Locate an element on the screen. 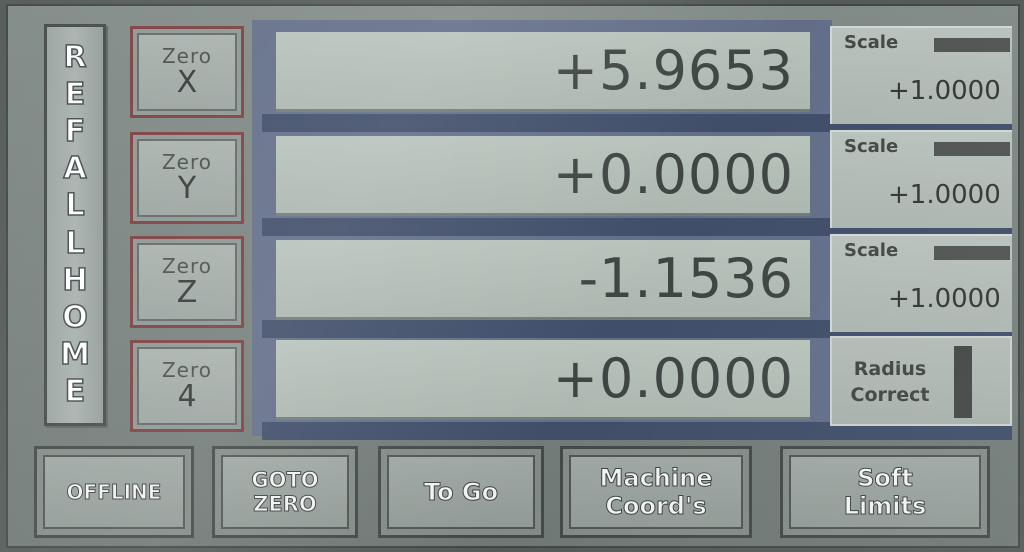 This screenshot has width=1024, height=552. scale-x: Scale +1.0000 is located at coordinates (921, 75).